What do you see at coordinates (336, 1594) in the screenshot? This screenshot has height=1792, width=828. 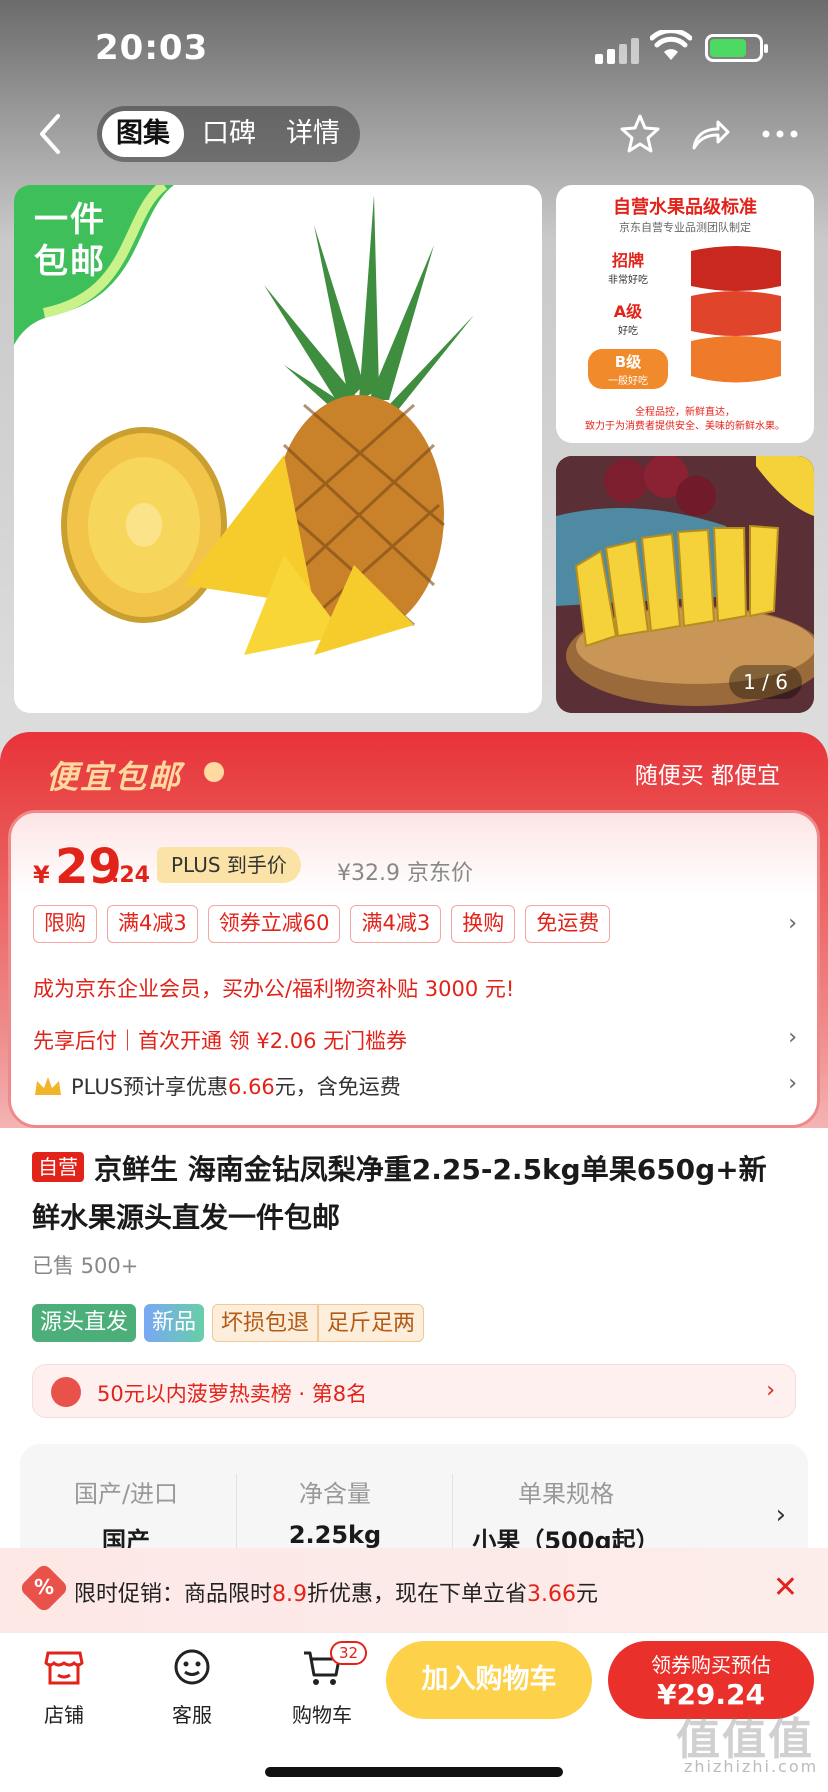 I see `flash-sale-text: 限时促销：商品限时8.9折优惠，现在下单立省3.66元` at bounding box center [336, 1594].